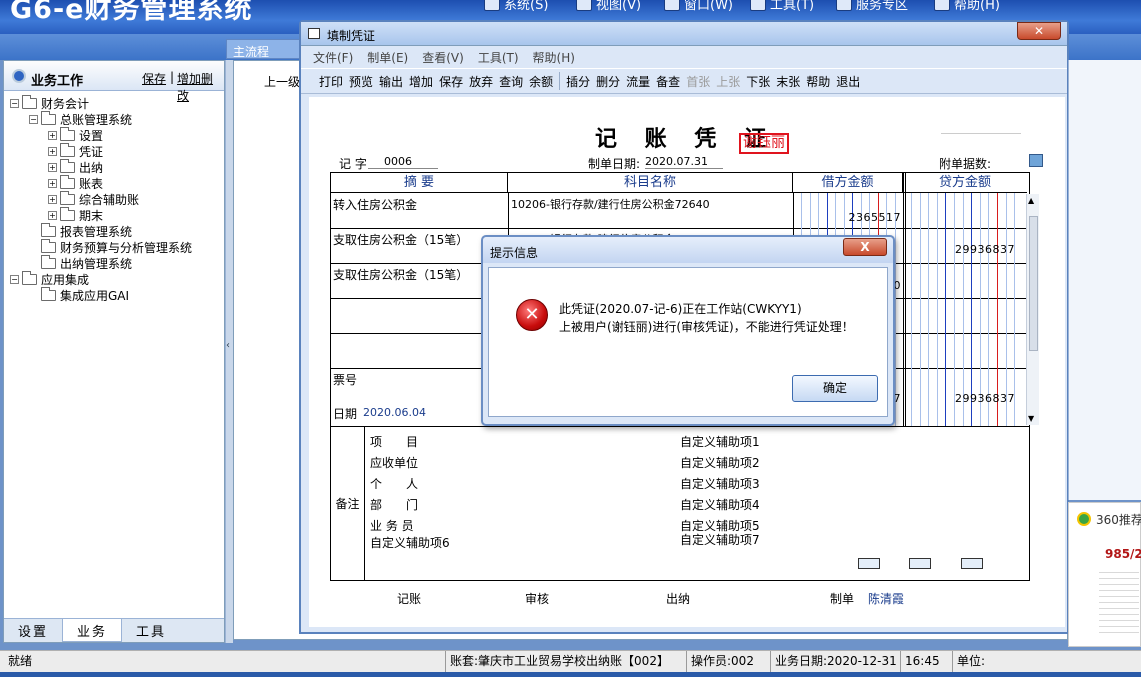  I want to click on nav-tree-item: + 综合辅助账, so click(93, 198).